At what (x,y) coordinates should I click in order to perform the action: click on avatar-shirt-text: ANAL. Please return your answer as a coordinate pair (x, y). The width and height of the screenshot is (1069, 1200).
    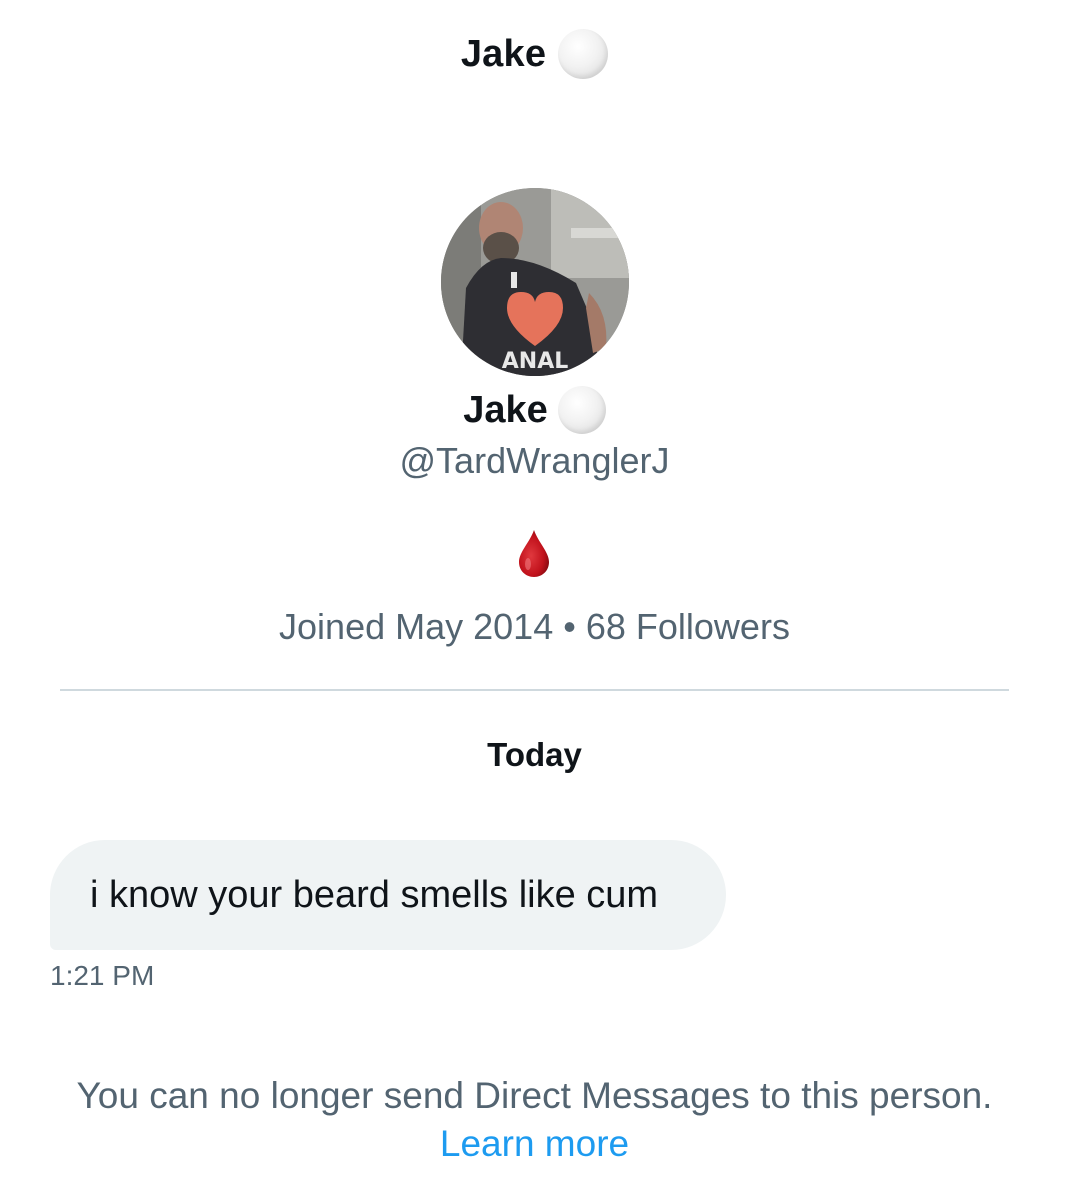
    Looking at the image, I should click on (535, 361).